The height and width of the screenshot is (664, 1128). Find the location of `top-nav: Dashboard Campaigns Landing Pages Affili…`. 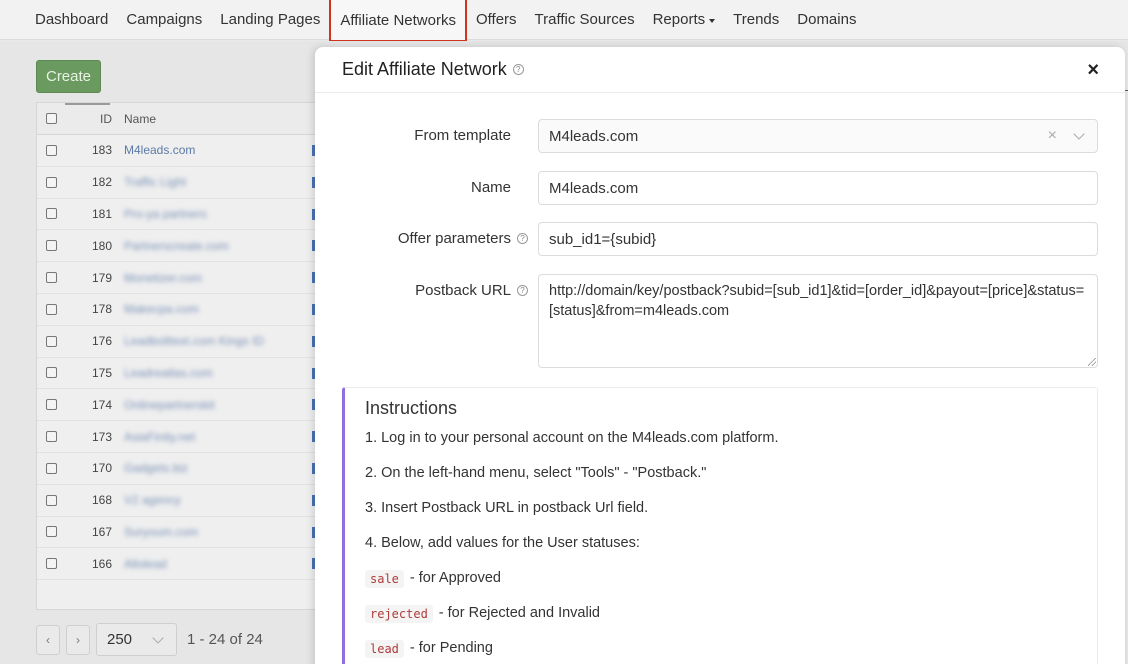

top-nav: Dashboard Campaigns Landing Pages Affili… is located at coordinates (564, 21).